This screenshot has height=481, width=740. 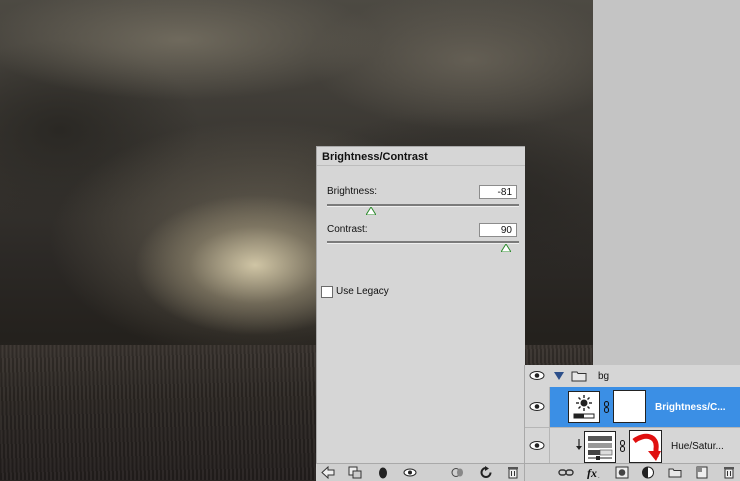 What do you see at coordinates (632, 472) in the screenshot?
I see `layers-toolbar: fx.` at bounding box center [632, 472].